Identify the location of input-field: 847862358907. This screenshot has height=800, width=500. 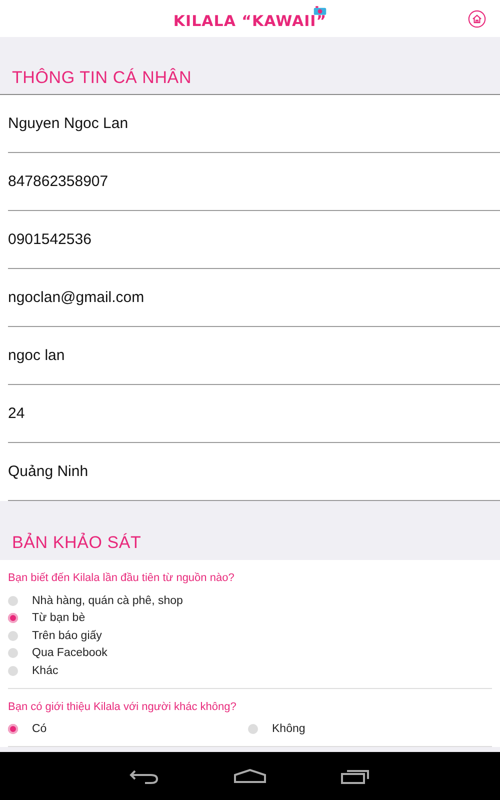
(248, 181).